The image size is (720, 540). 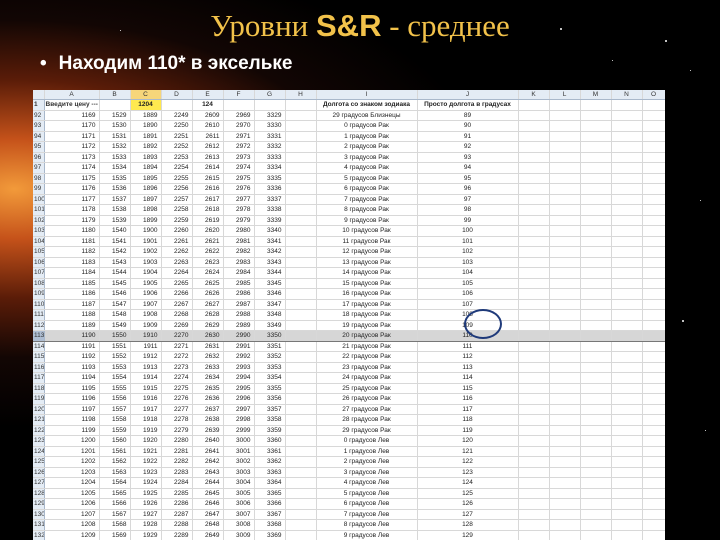 What do you see at coordinates (115, 126) in the screenshot?
I see `cell-b: 1530` at bounding box center [115, 126].